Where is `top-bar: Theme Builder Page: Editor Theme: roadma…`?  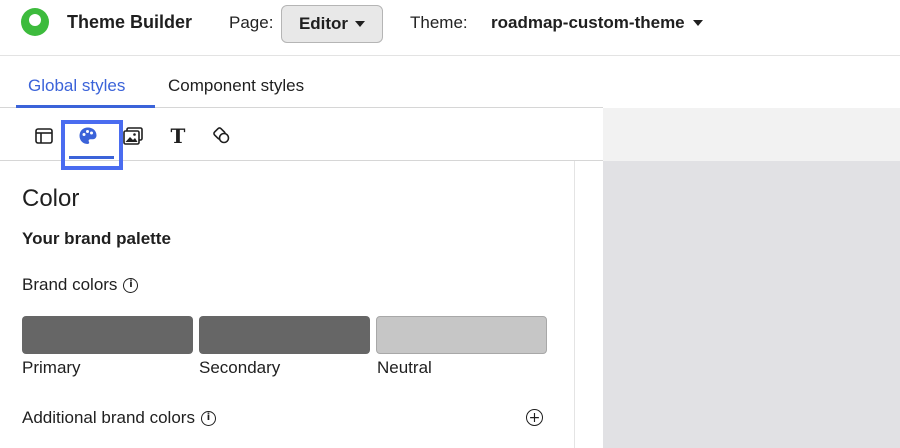
top-bar: Theme Builder Page: Editor Theme: roadma… is located at coordinates (450, 28).